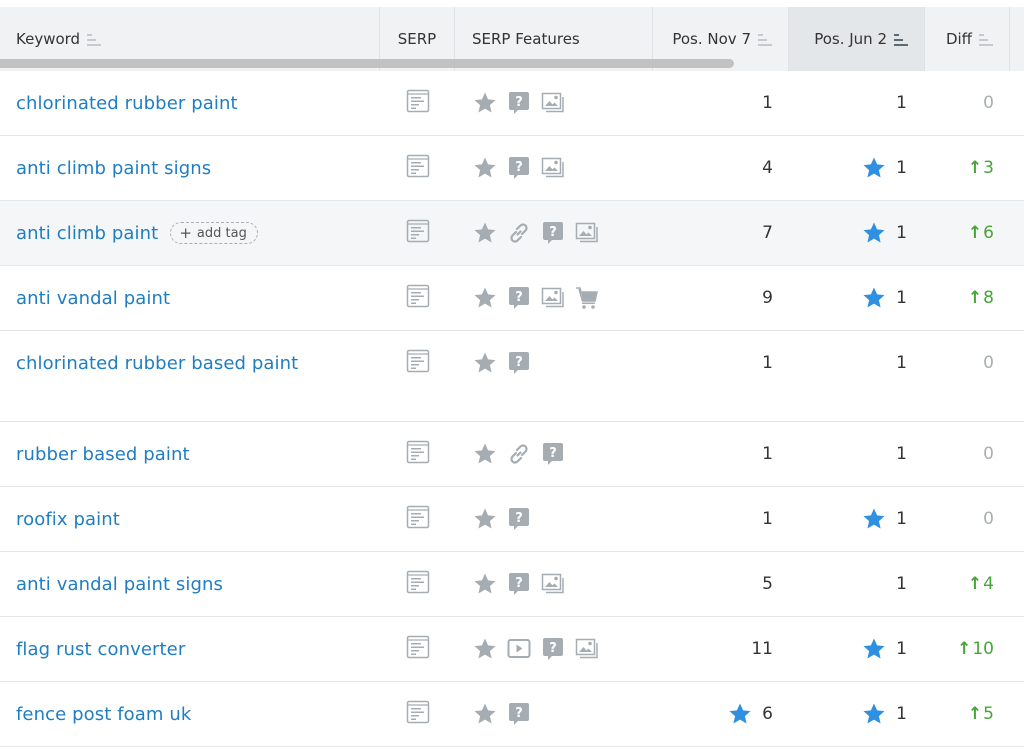  I want to click on keyword-link: anti climb paint, so click(87, 233).